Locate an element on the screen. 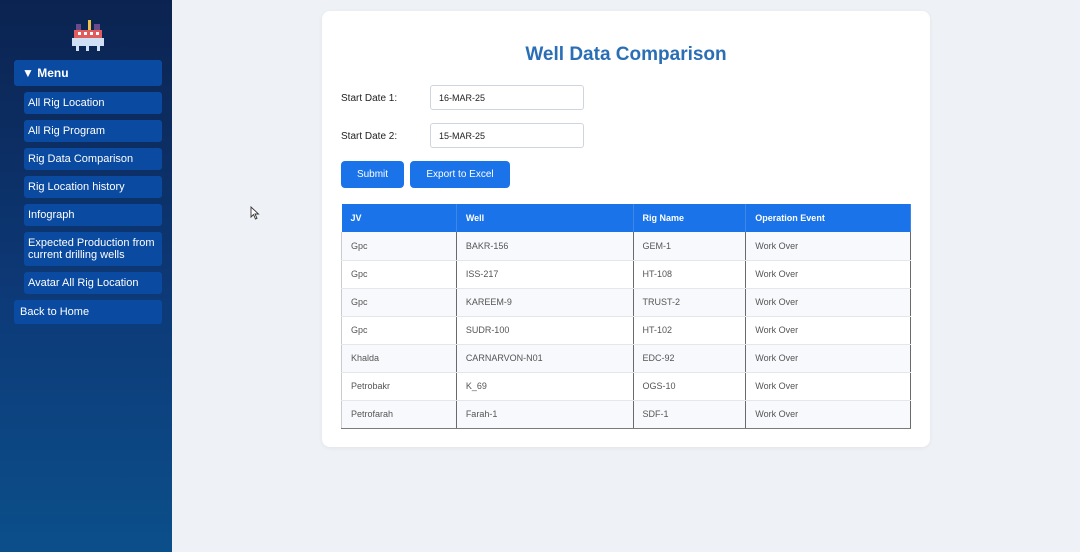  cell-jv: Khalda is located at coordinates (399, 358).